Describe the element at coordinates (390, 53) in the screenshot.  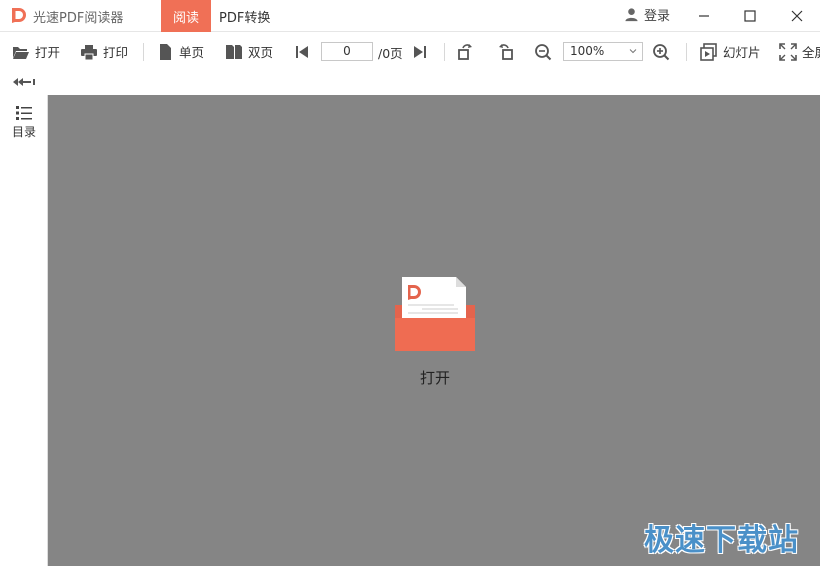
I see `page-total: /0页` at that location.